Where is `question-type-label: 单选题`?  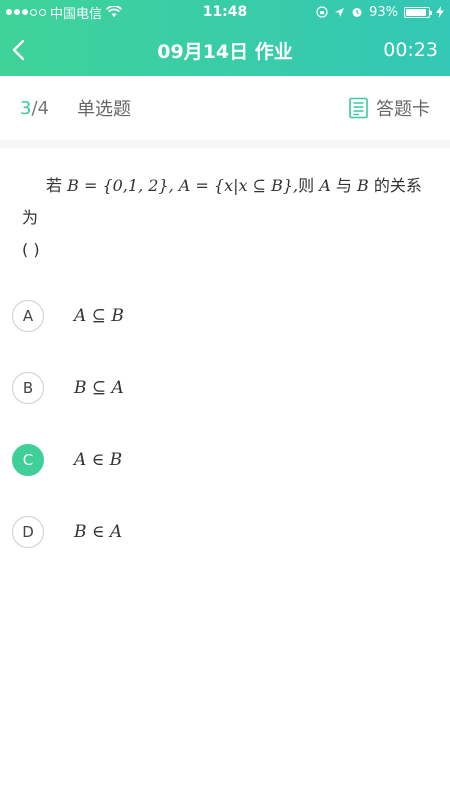 question-type-label: 单选题 is located at coordinates (103, 109).